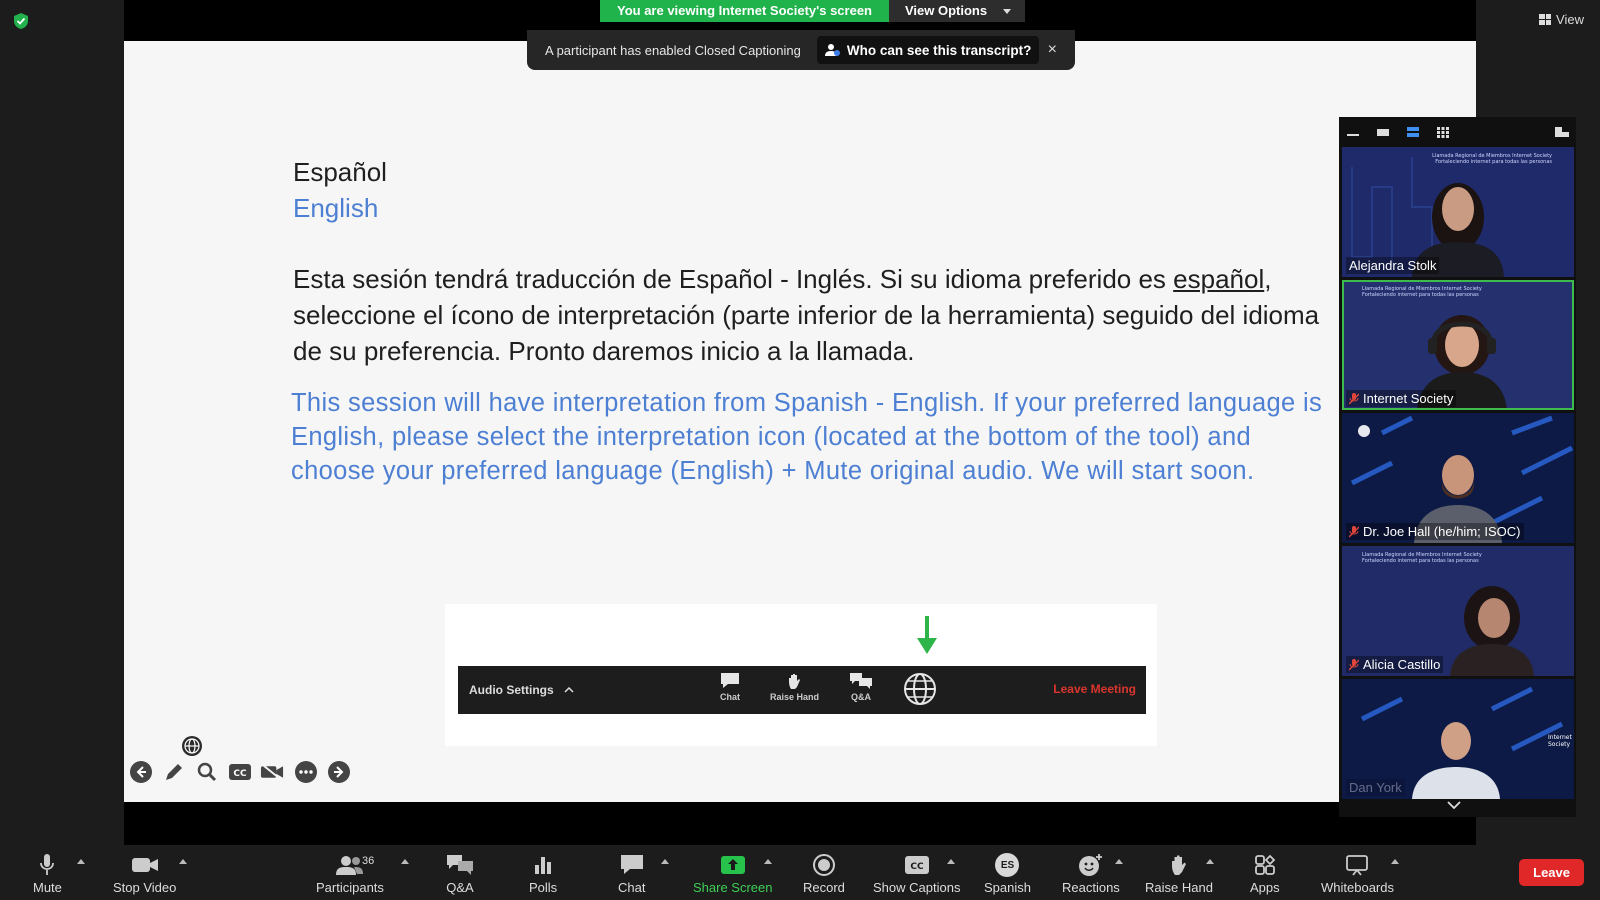 The image size is (1600, 900). What do you see at coordinates (145, 887) in the screenshot?
I see `stop-video-label: Stop Video` at bounding box center [145, 887].